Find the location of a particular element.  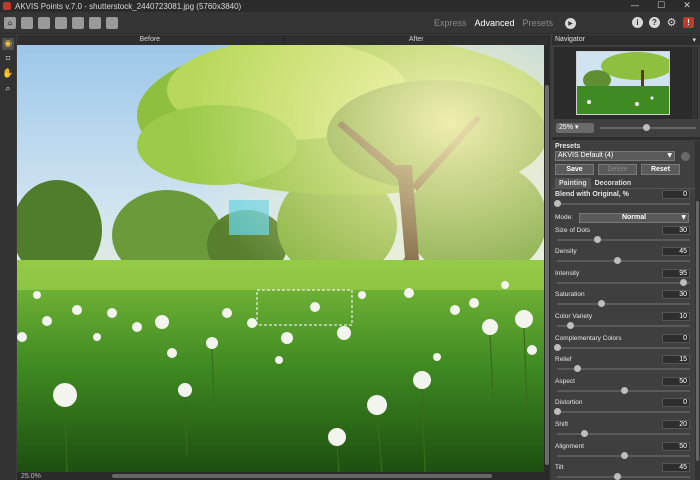

maximize-button: ☐ is located at coordinates (661, 6).